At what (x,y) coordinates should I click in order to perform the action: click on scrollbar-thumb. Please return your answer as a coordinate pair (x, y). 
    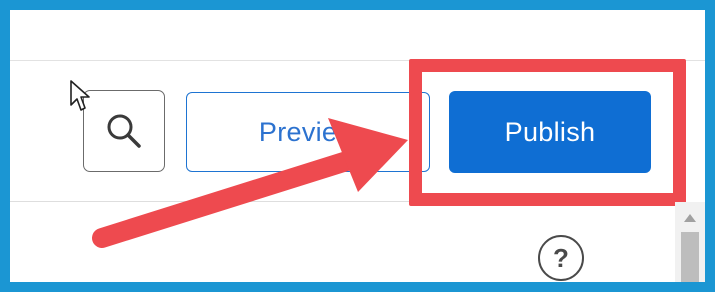
    Looking at the image, I should click on (690, 257).